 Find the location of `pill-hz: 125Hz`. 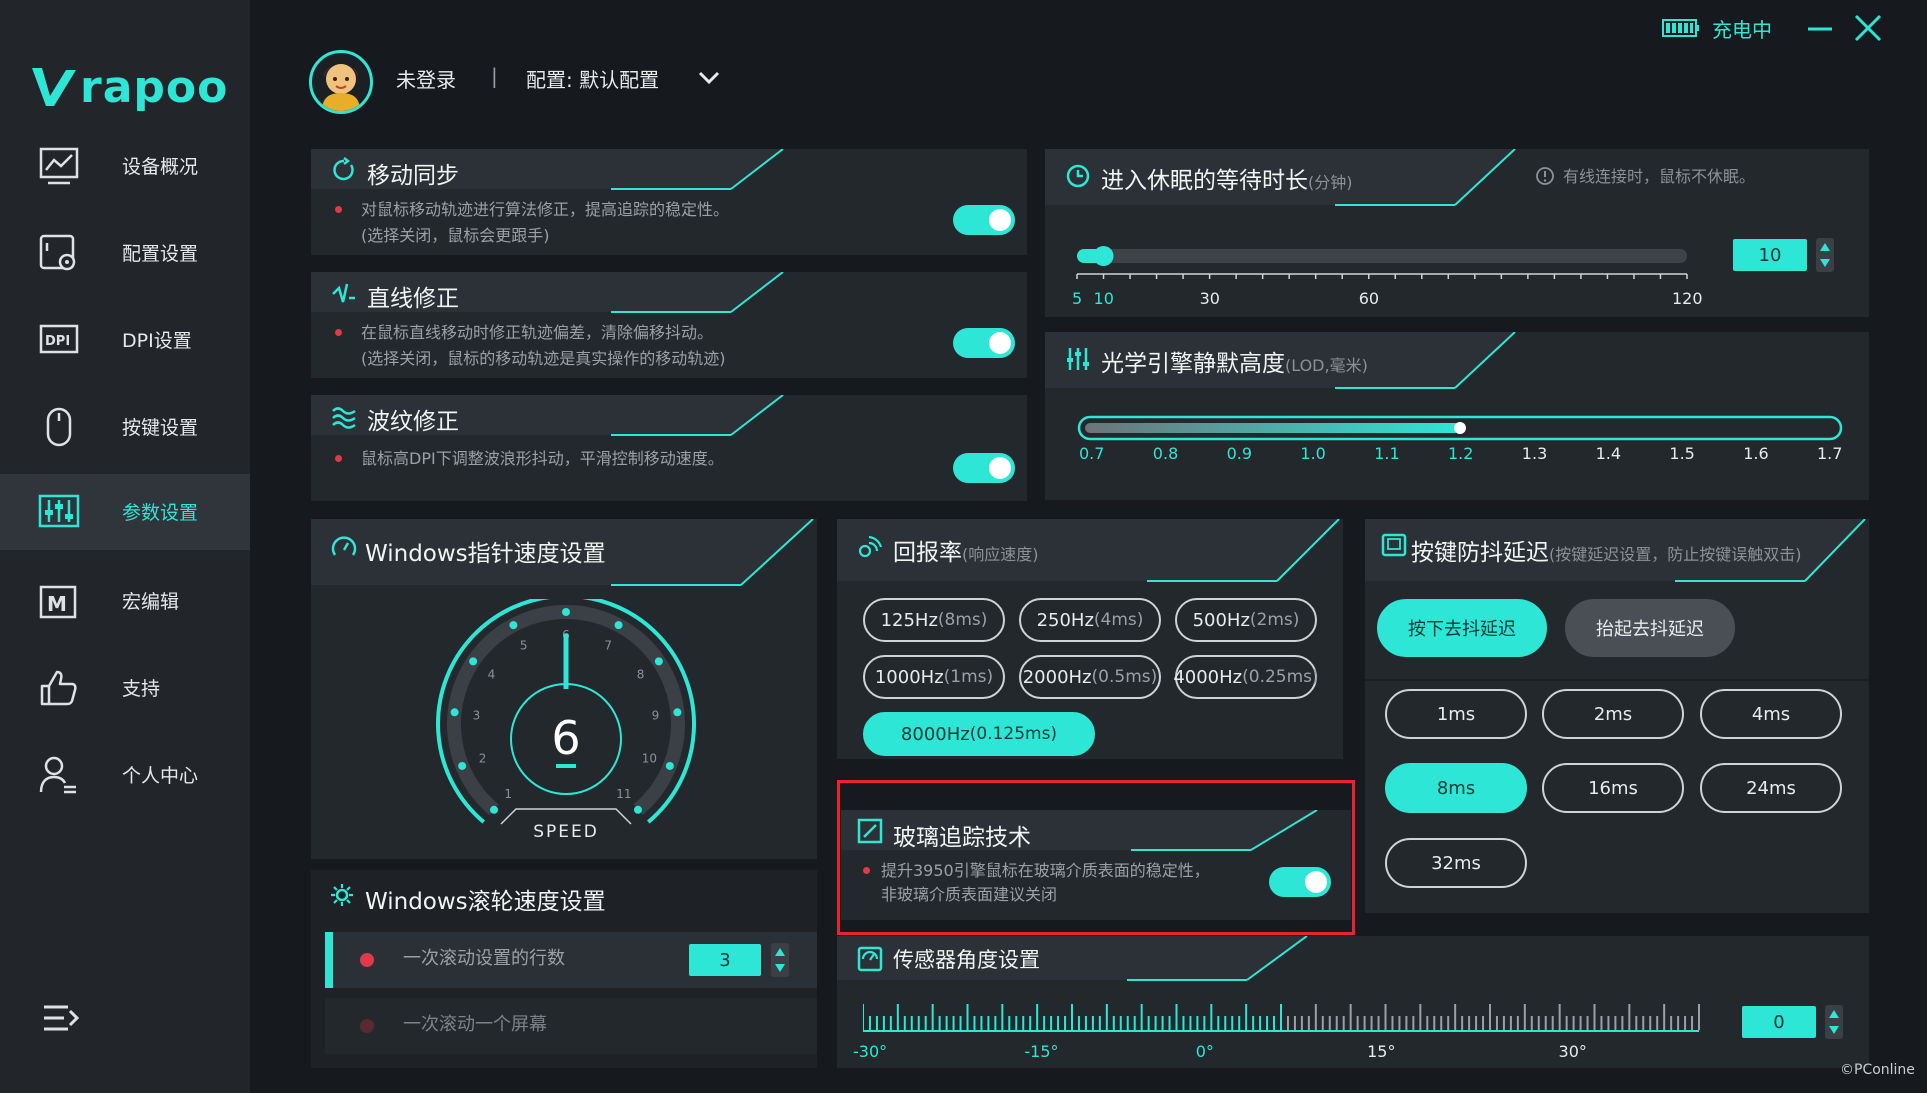

pill-hz: 125Hz is located at coordinates (909, 620).